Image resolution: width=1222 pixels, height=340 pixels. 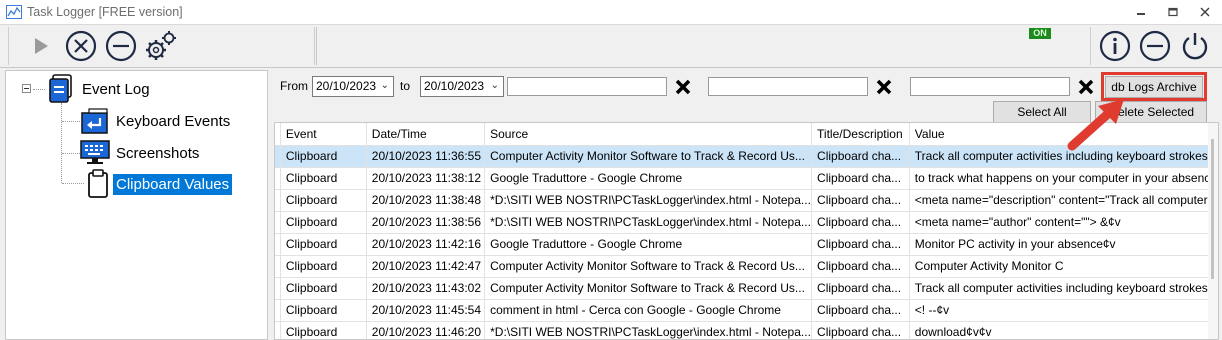 I want to click on tree-label: Event Log, so click(x=116, y=89).